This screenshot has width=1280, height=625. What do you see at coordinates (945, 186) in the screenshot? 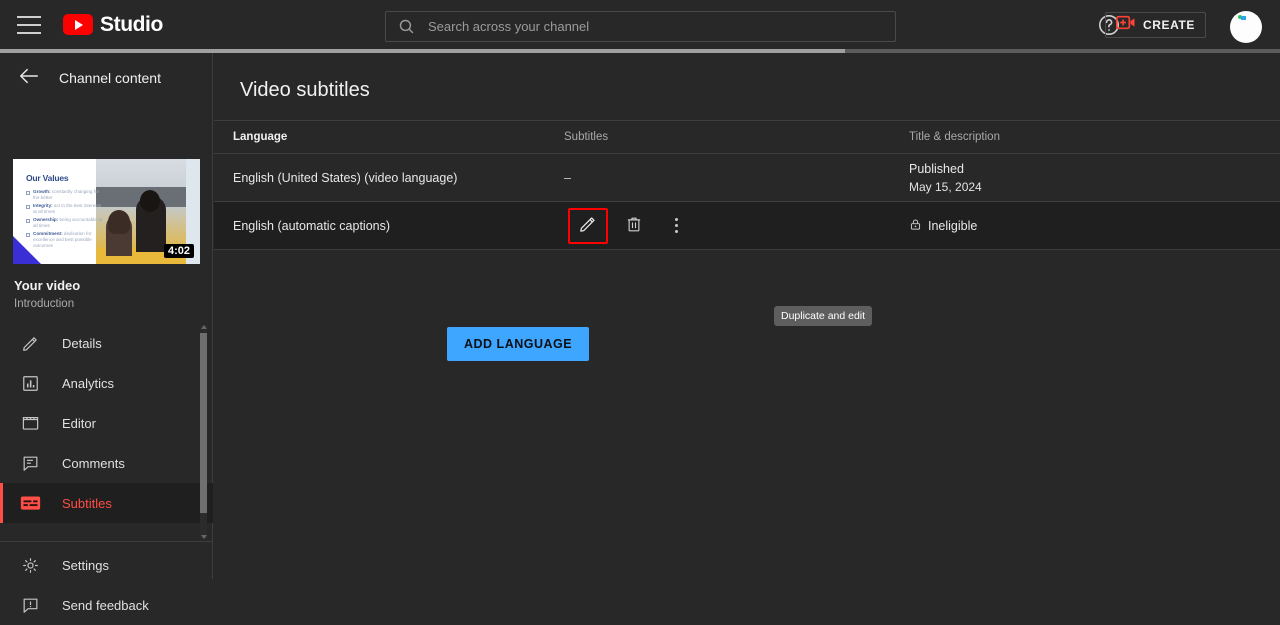
I see `row-status-date: May 15, 2024` at bounding box center [945, 186].